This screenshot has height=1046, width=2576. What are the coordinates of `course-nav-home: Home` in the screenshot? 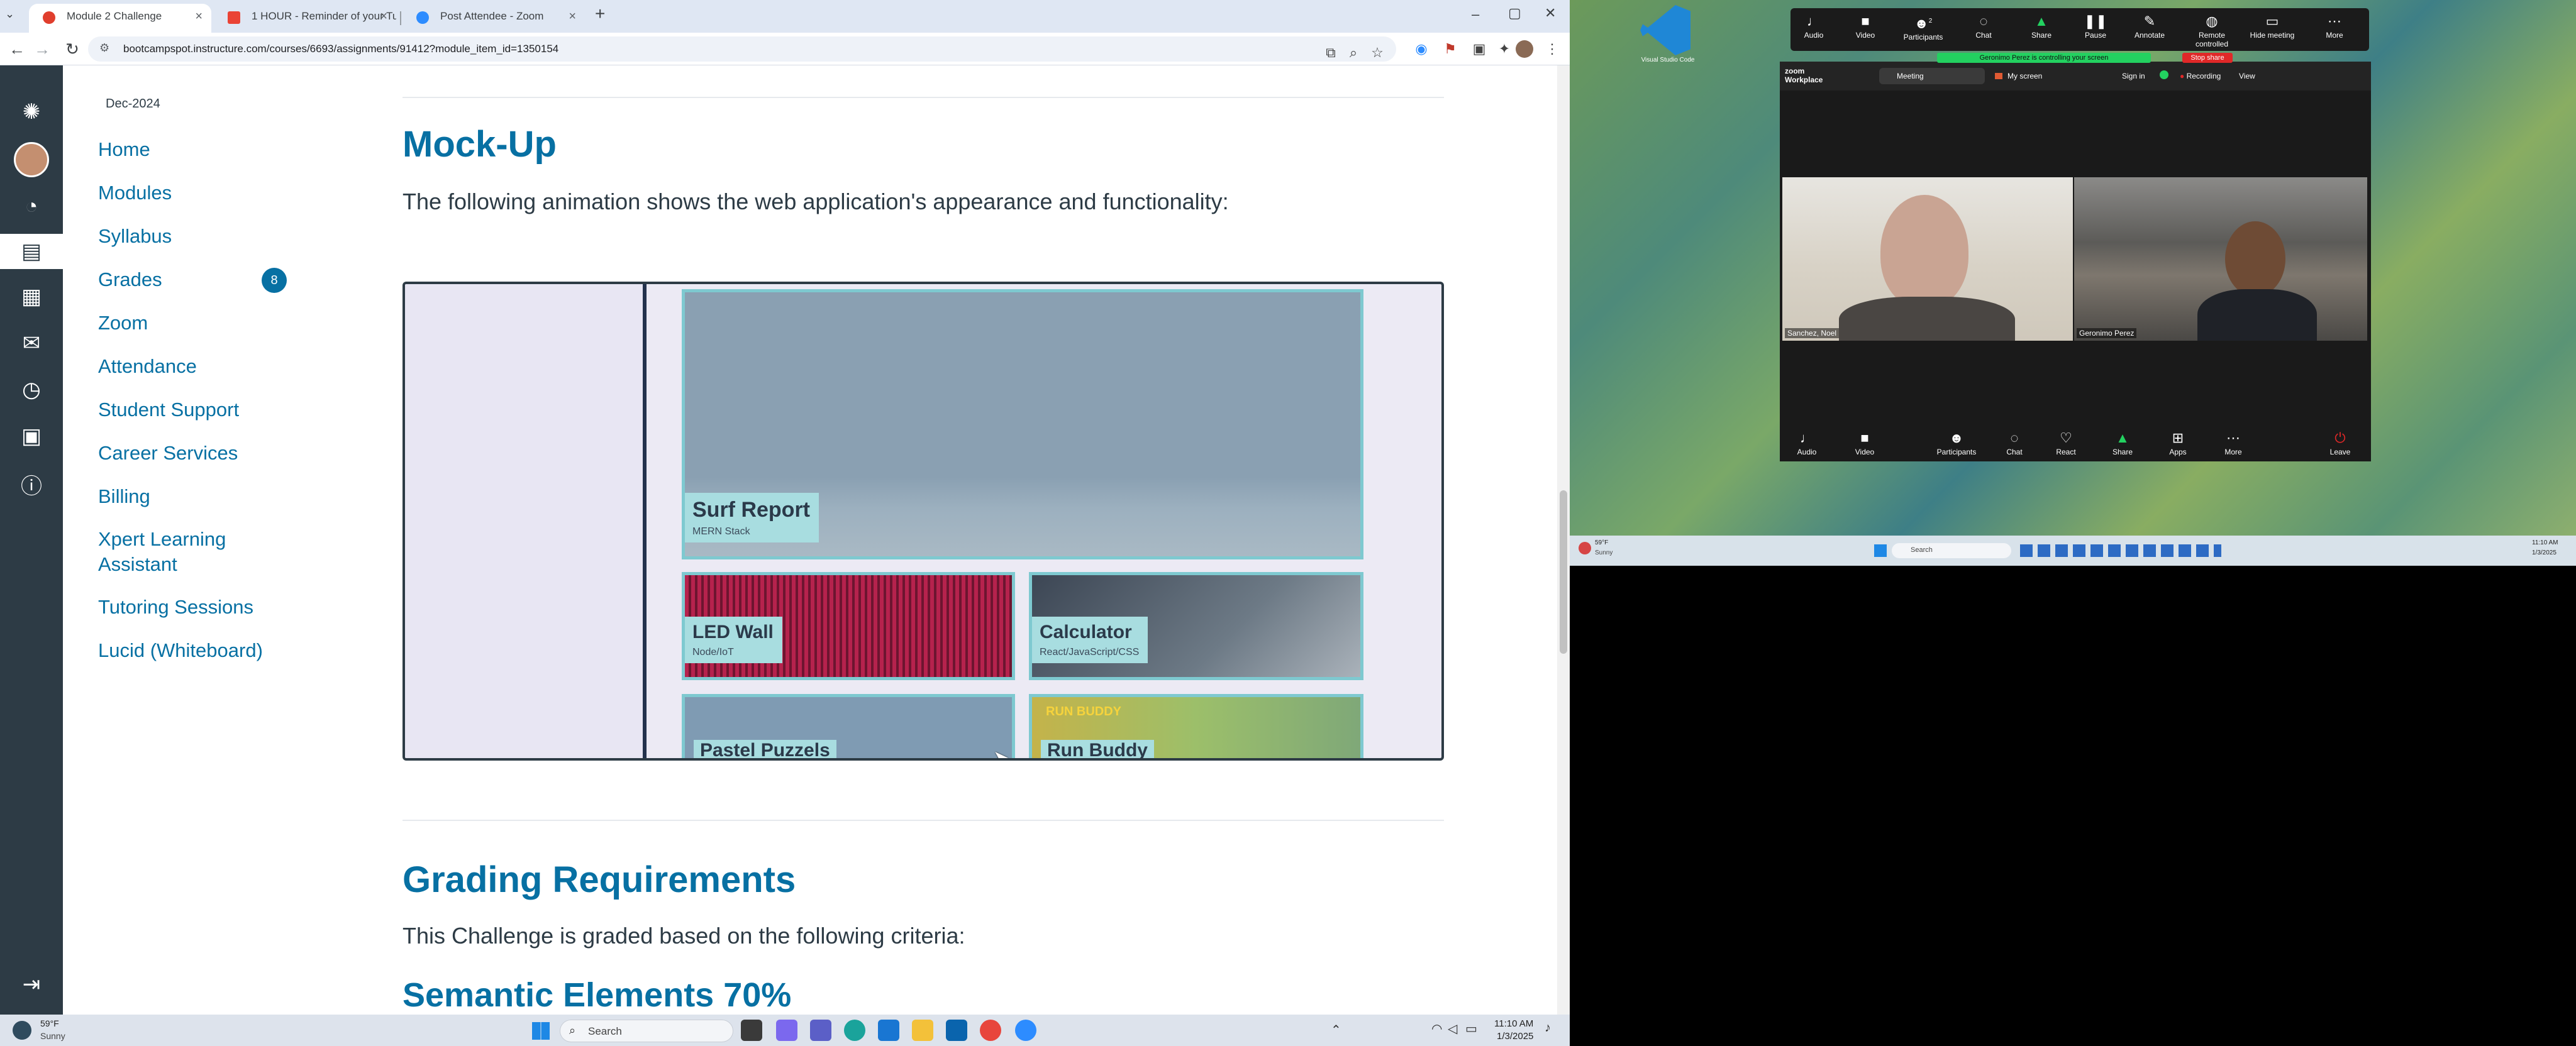 It's located at (124, 150).